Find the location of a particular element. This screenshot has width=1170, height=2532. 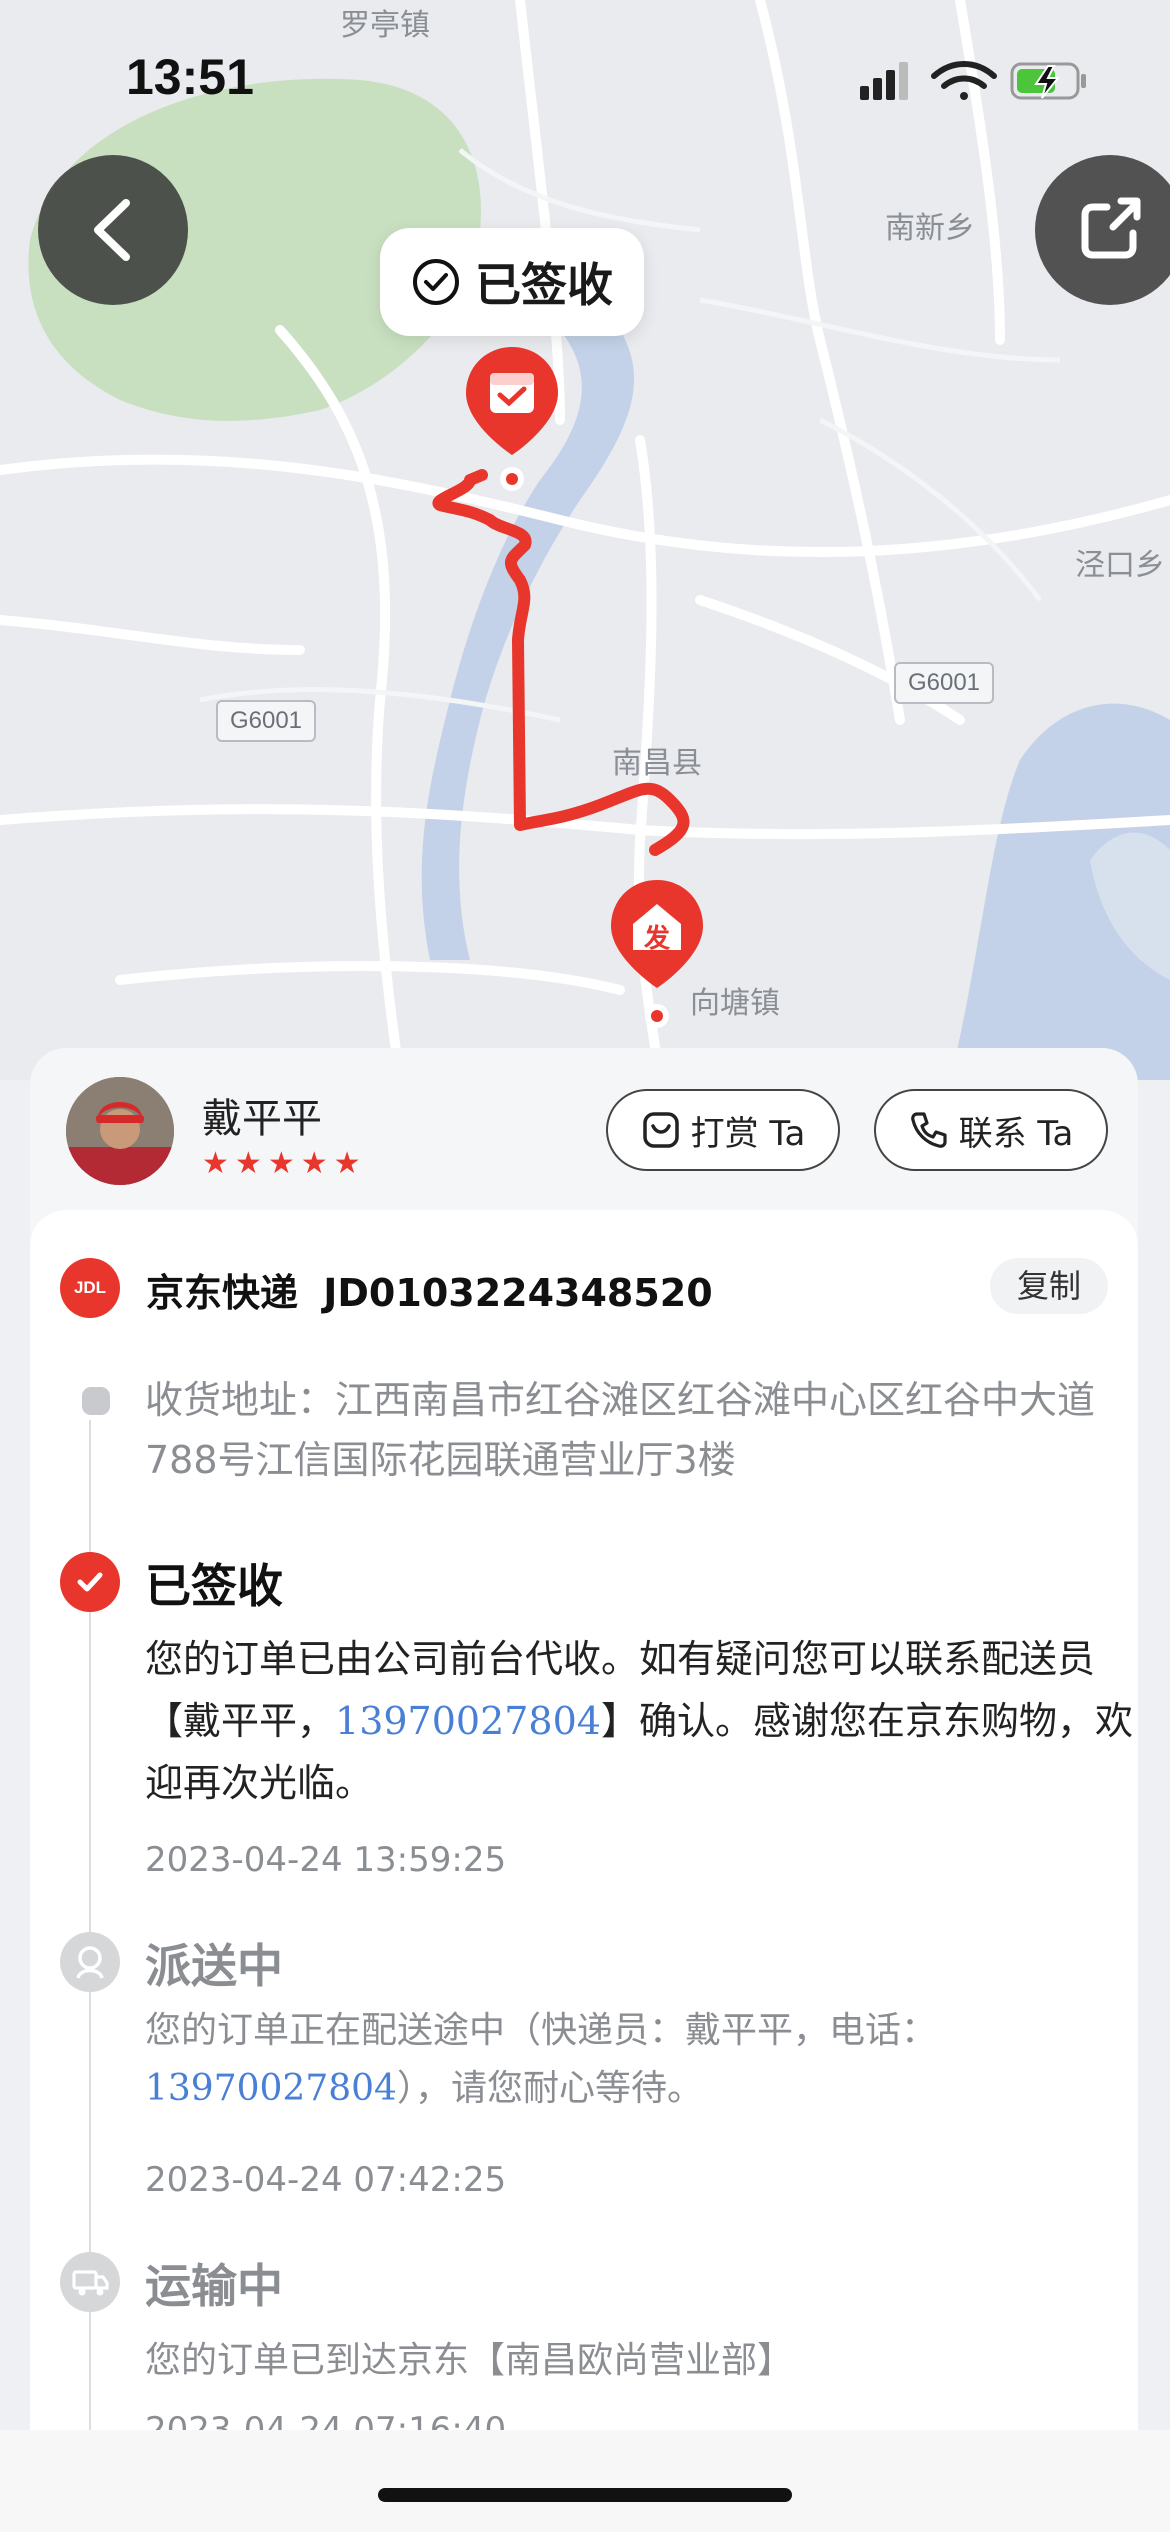

package-pin-icon is located at coordinates (512, 419).